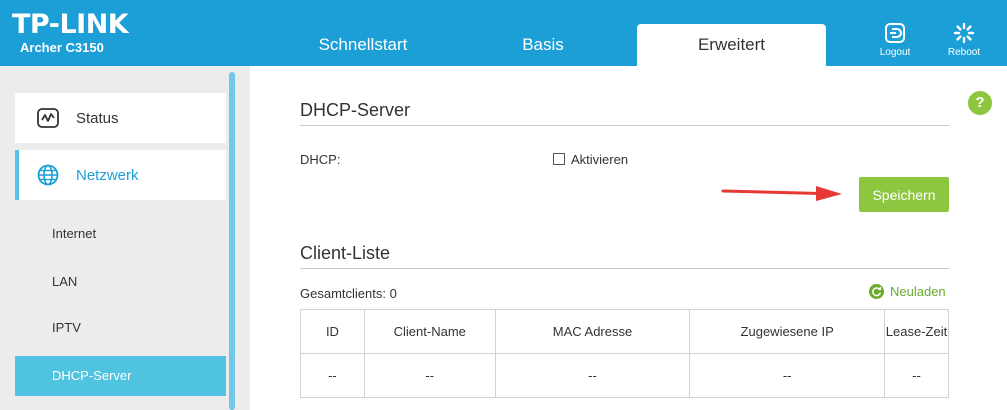  What do you see at coordinates (964, 33) in the screenshot?
I see `reboot-icon` at bounding box center [964, 33].